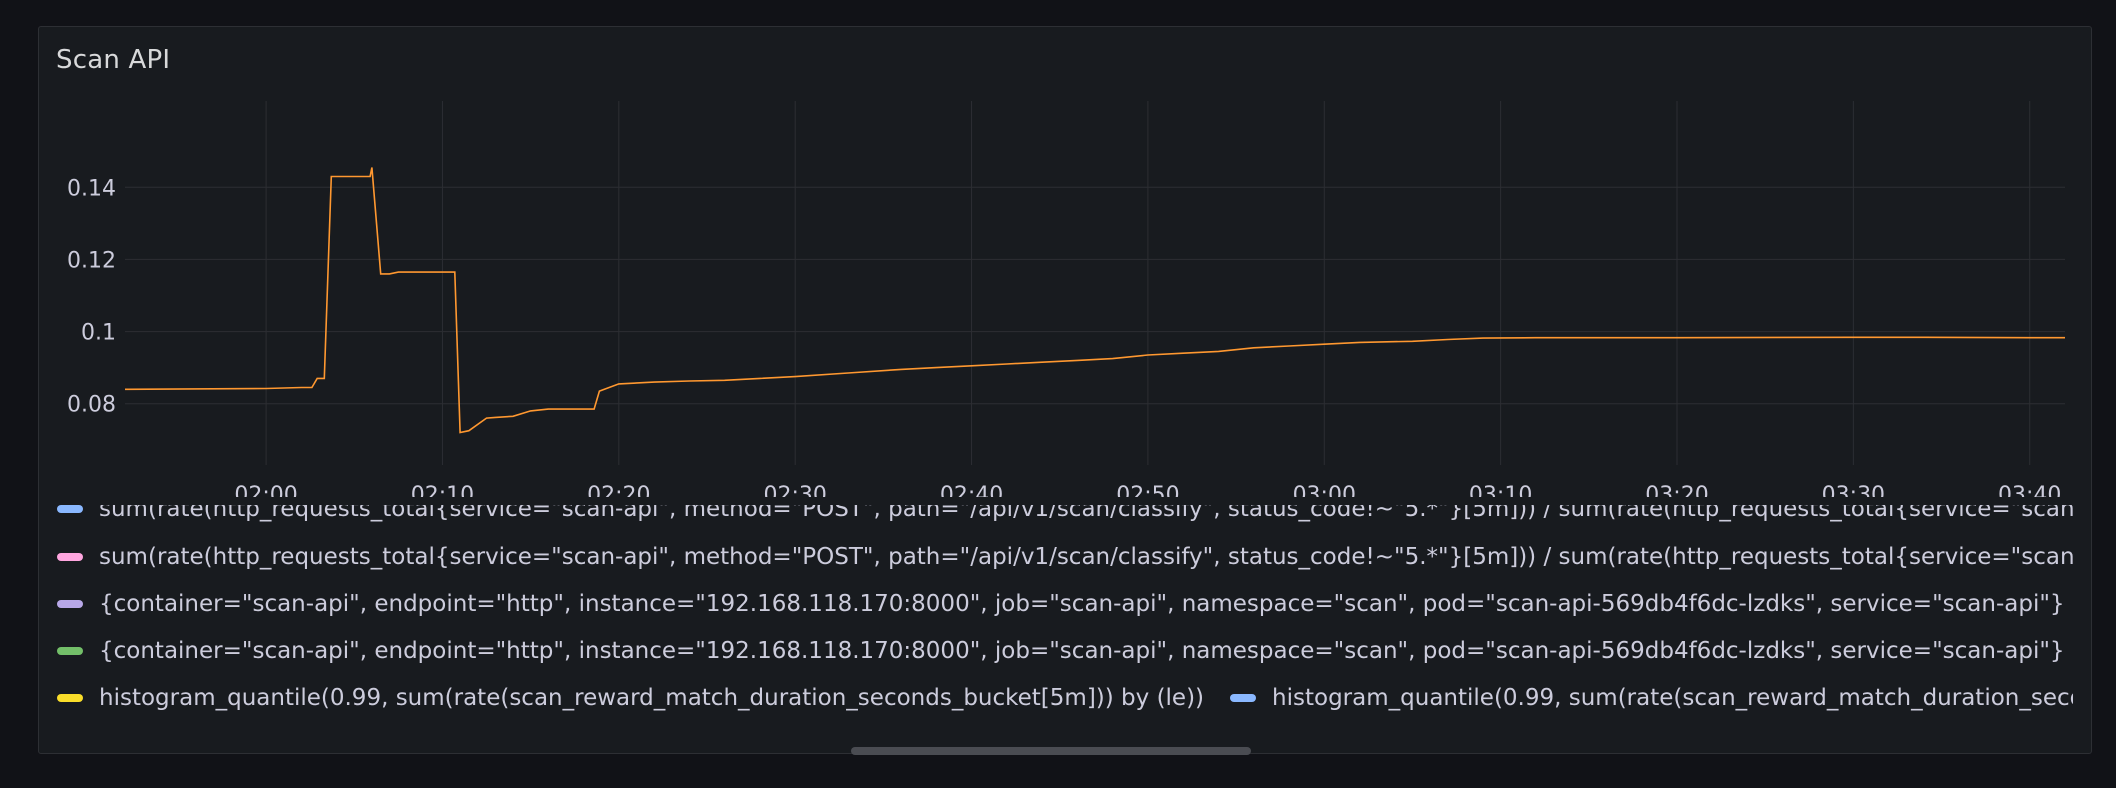 The width and height of the screenshot is (2116, 788). What do you see at coordinates (1147, 490) in the screenshot?
I see `x-tick-label: 02:50` at bounding box center [1147, 490].